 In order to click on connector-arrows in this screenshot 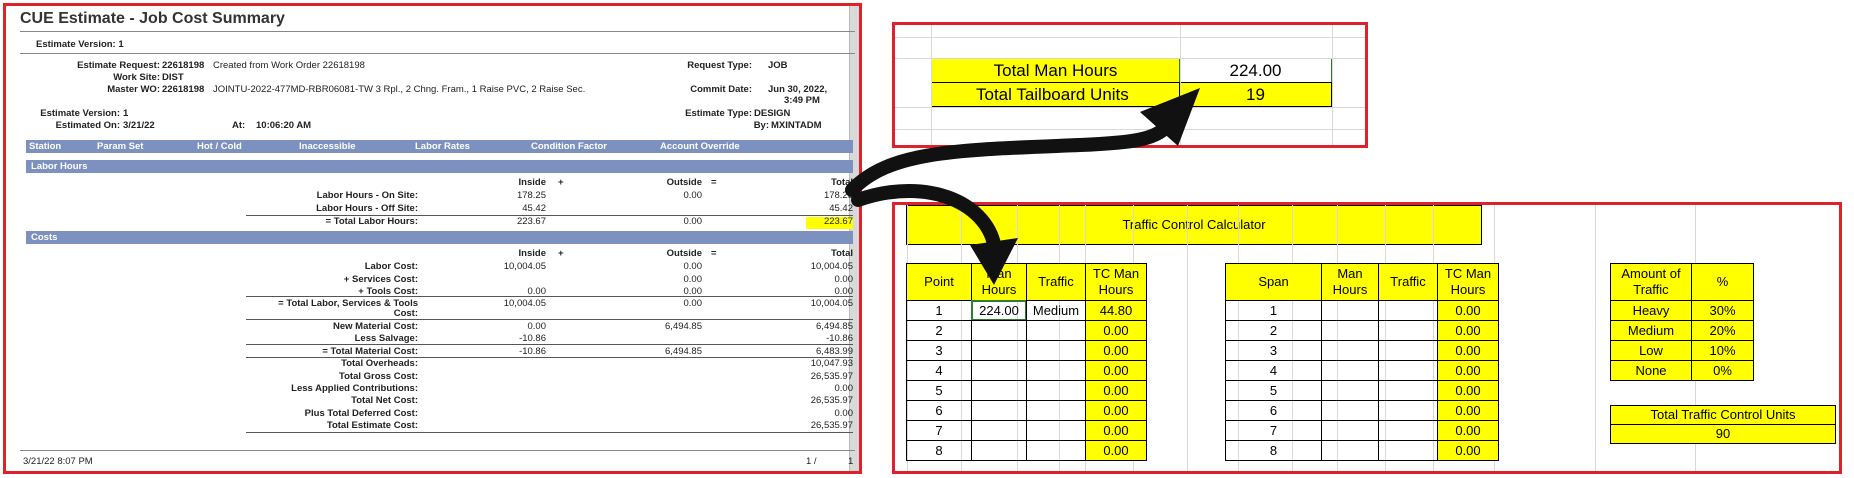, I will do `click(1022, 186)`.